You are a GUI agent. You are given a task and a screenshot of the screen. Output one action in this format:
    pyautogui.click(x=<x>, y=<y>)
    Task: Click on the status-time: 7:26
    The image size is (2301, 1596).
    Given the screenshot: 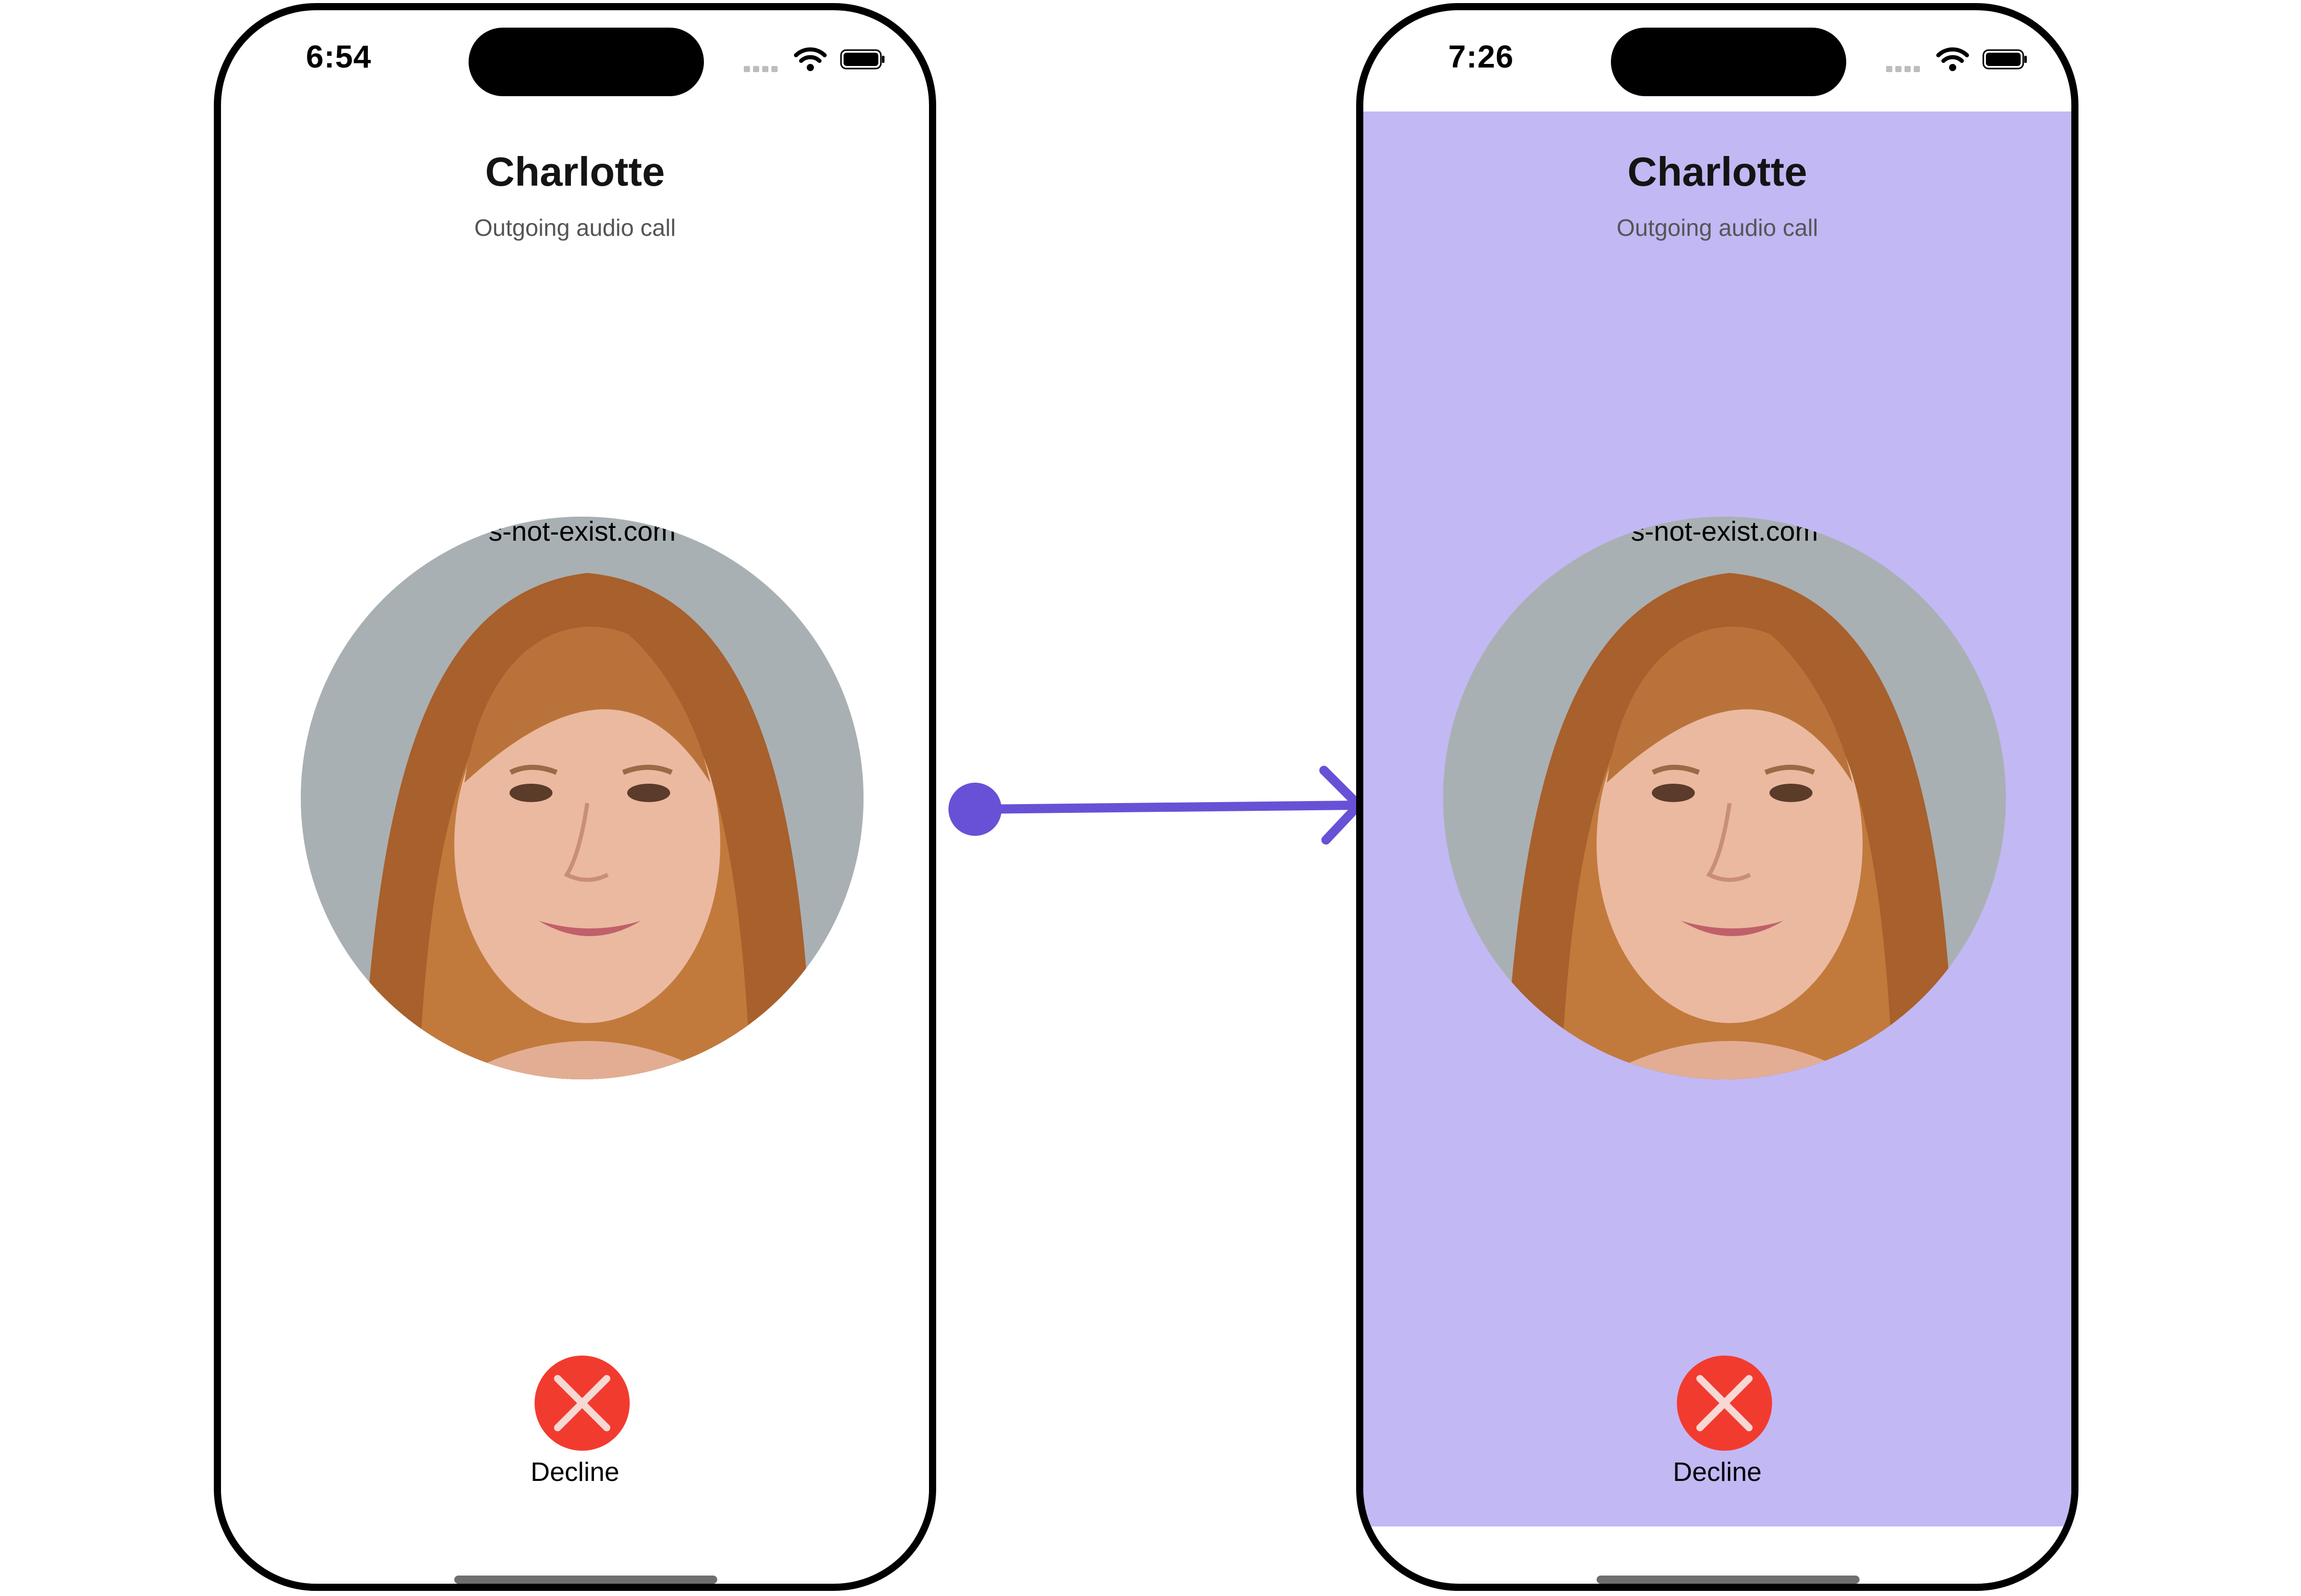 What is the action you would take?
    pyautogui.click(x=1481, y=57)
    